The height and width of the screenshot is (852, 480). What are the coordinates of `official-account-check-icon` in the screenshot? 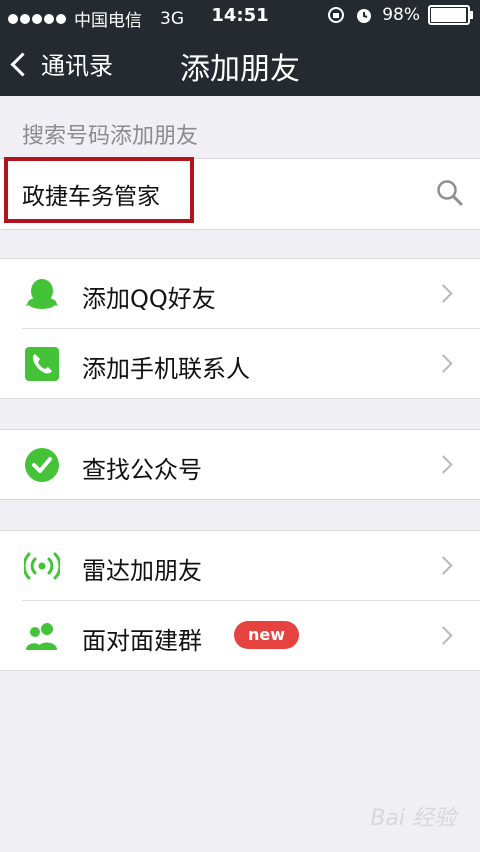 It's located at (42, 465).